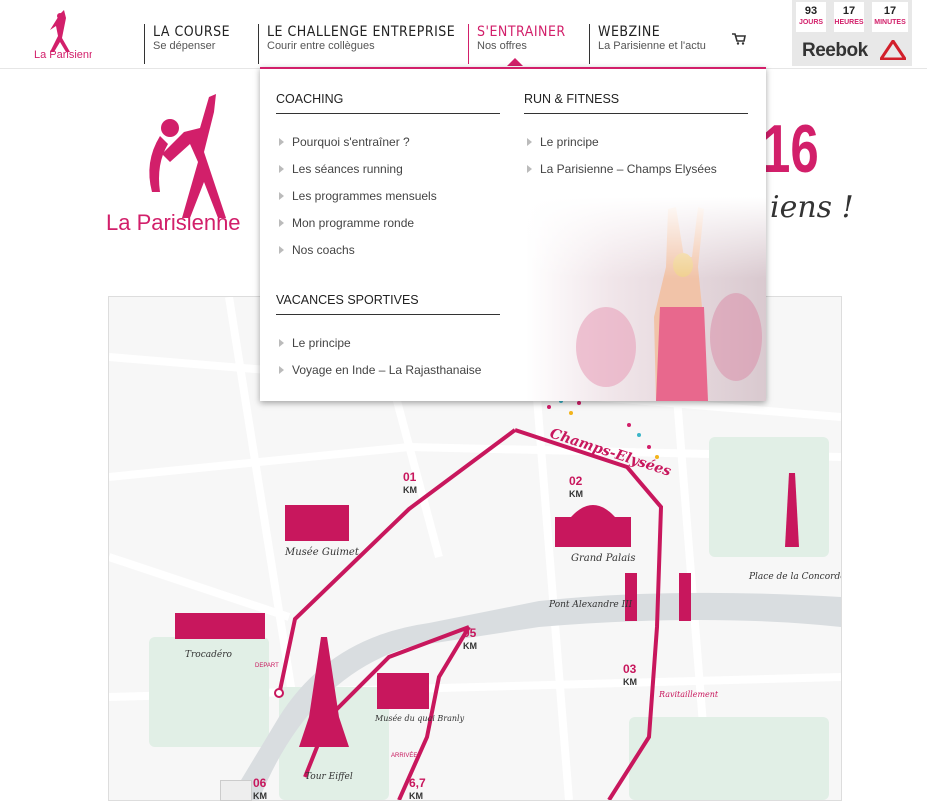  What do you see at coordinates (192, 32) in the screenshot?
I see `nav-la-course-title: LA COURSE` at bounding box center [192, 32].